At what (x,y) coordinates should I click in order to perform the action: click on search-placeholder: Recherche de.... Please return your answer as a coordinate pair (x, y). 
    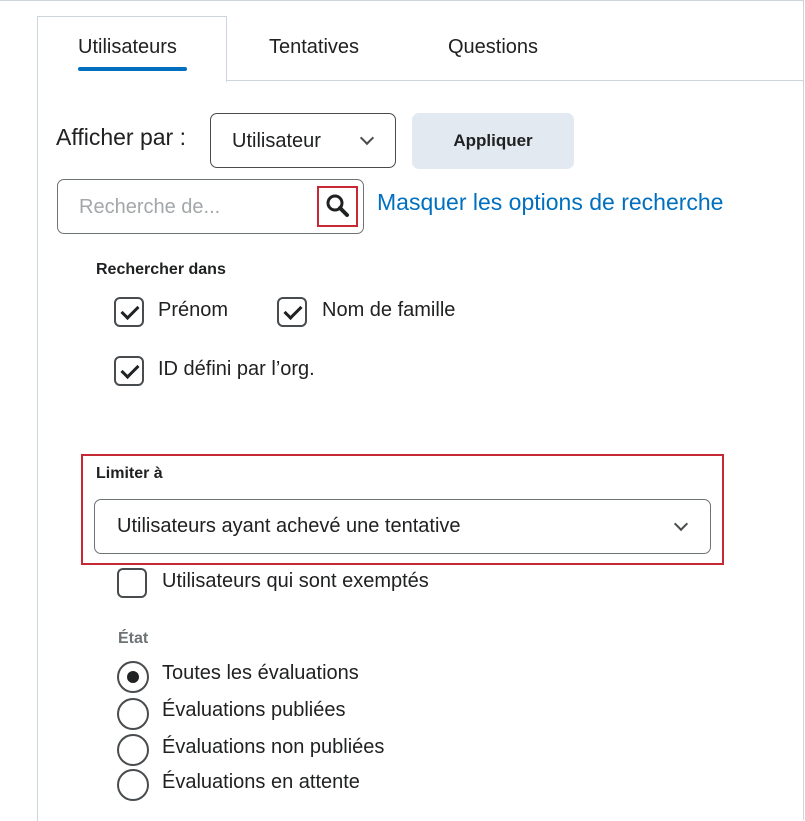
    Looking at the image, I should click on (150, 207).